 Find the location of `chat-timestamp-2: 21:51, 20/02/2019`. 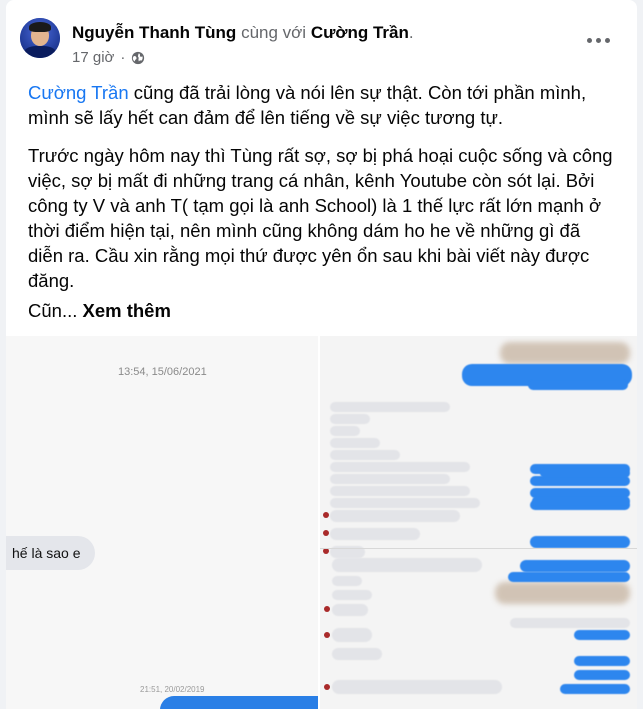

chat-timestamp-2: 21:51, 20/02/2019 is located at coordinates (172, 689).